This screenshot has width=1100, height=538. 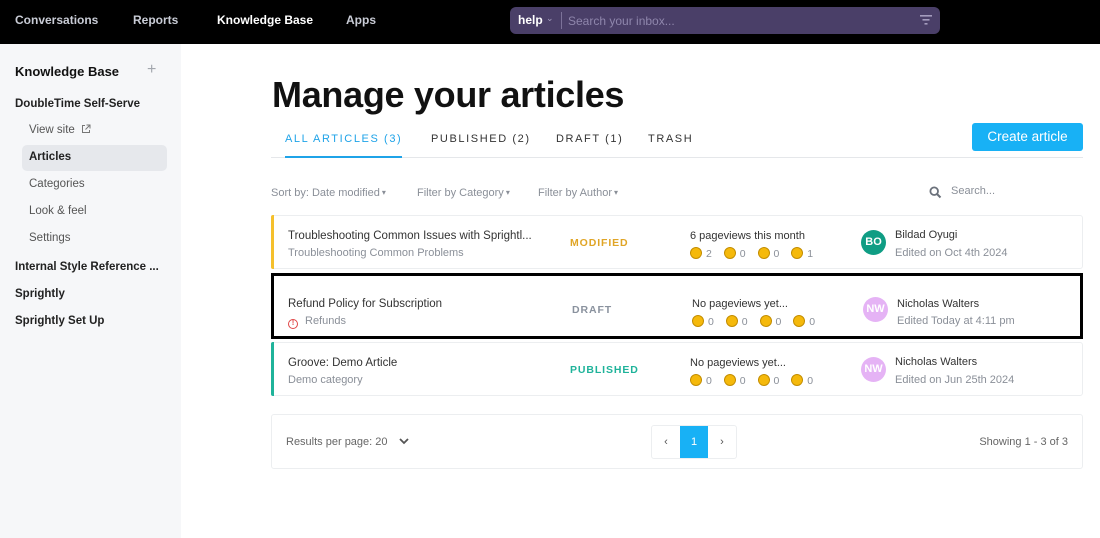 What do you see at coordinates (670, 145) in the screenshot?
I see `tab-trash: TRASH` at bounding box center [670, 145].